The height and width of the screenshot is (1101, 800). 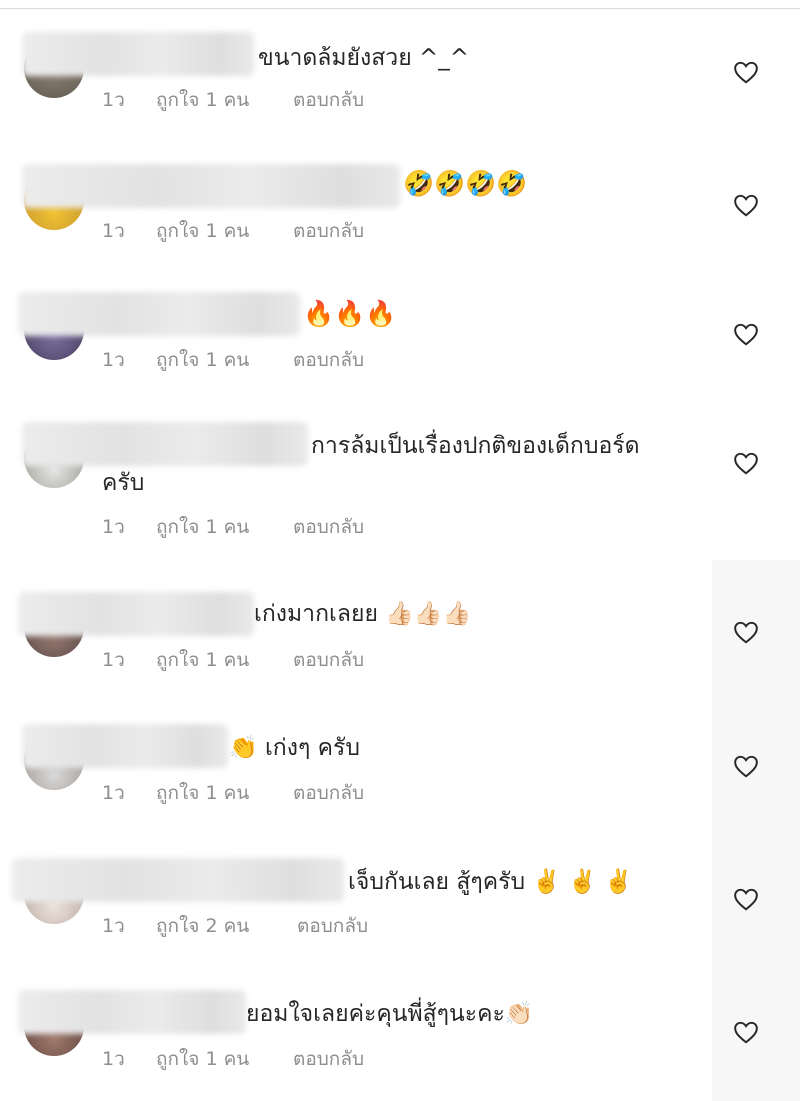 I want to click on comment-text: 👏 เก่งๆ ครับ, so click(x=294, y=748).